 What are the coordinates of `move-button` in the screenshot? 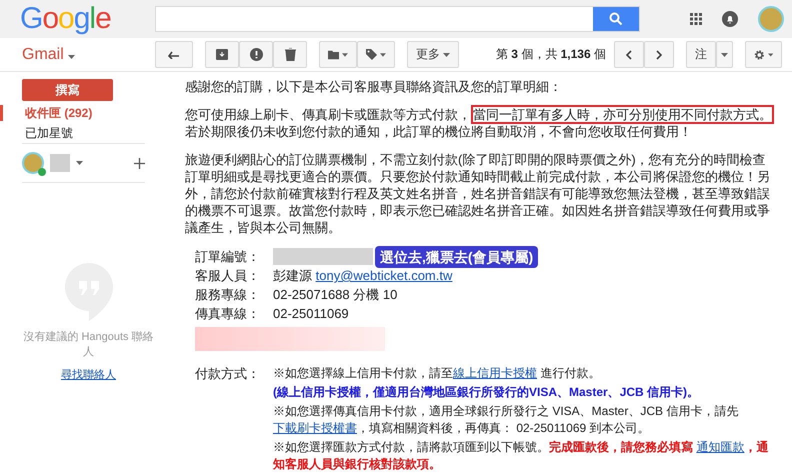 It's located at (338, 54).